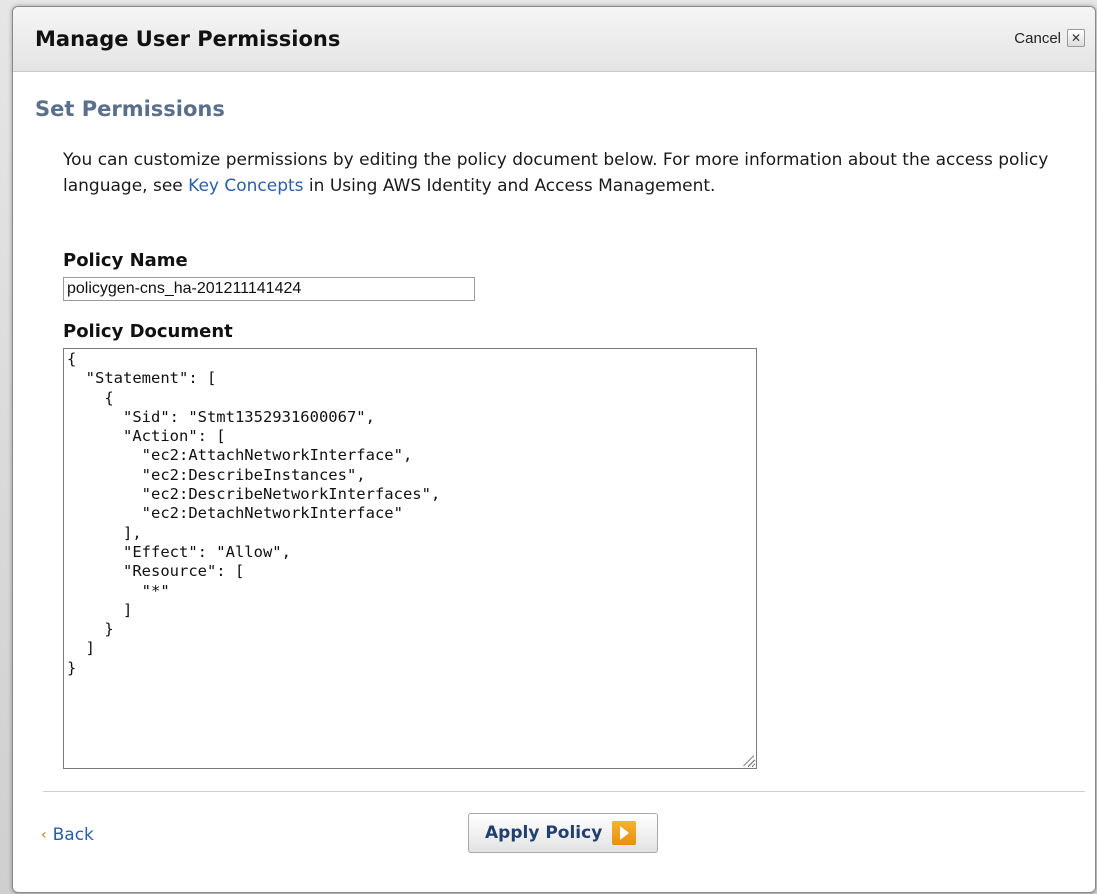 The height and width of the screenshot is (894, 1097). Describe the element at coordinates (44, 835) in the screenshot. I see `chevron-left-icon: ‹` at that location.